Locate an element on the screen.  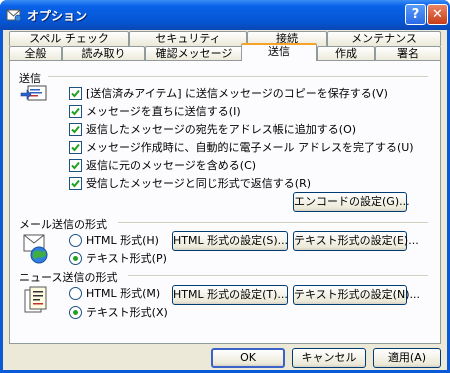
mail-text-radio is located at coordinates (75, 258).